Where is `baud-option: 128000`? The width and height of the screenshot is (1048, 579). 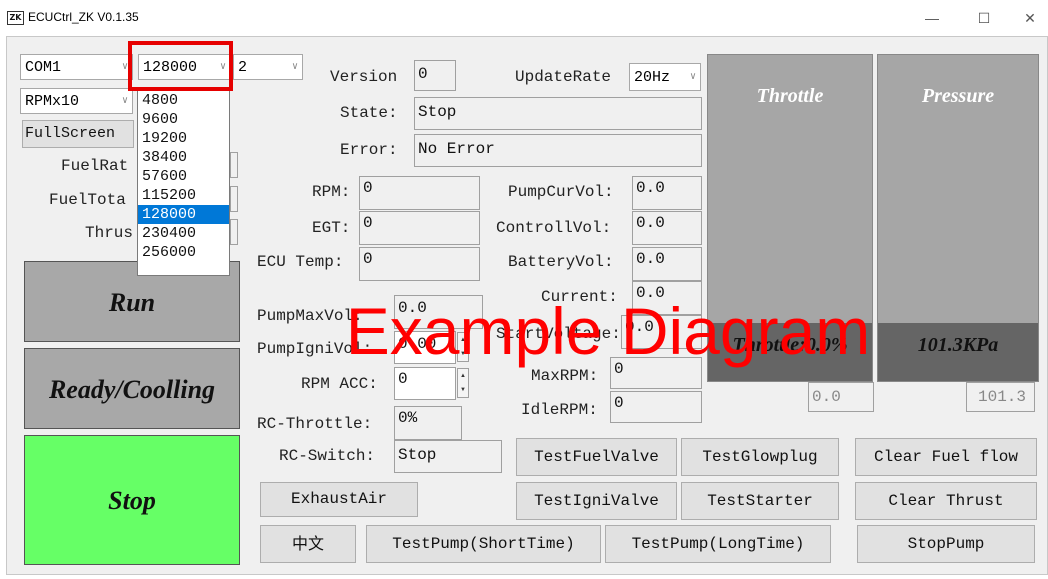
baud-option: 128000 is located at coordinates (183, 214).